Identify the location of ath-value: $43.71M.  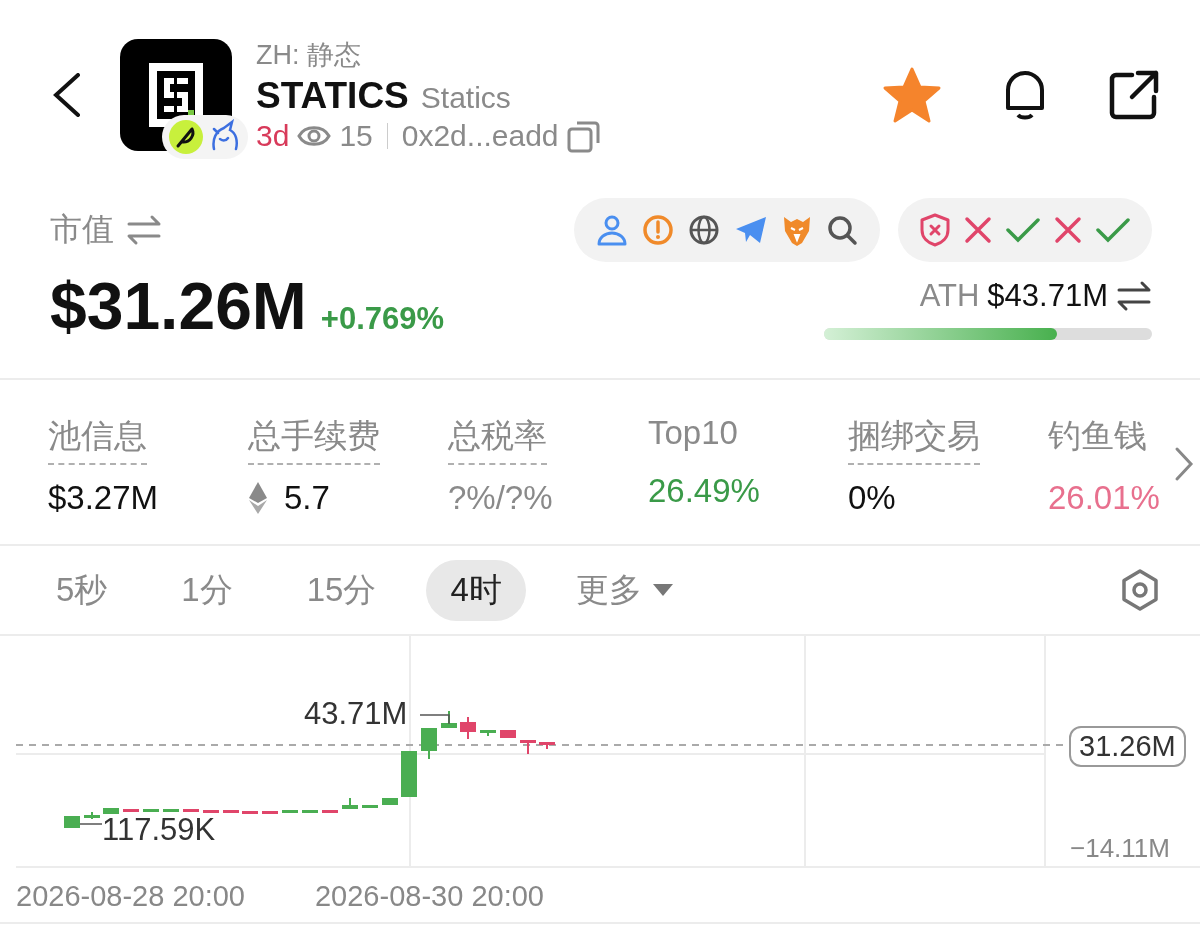
(1047, 296).